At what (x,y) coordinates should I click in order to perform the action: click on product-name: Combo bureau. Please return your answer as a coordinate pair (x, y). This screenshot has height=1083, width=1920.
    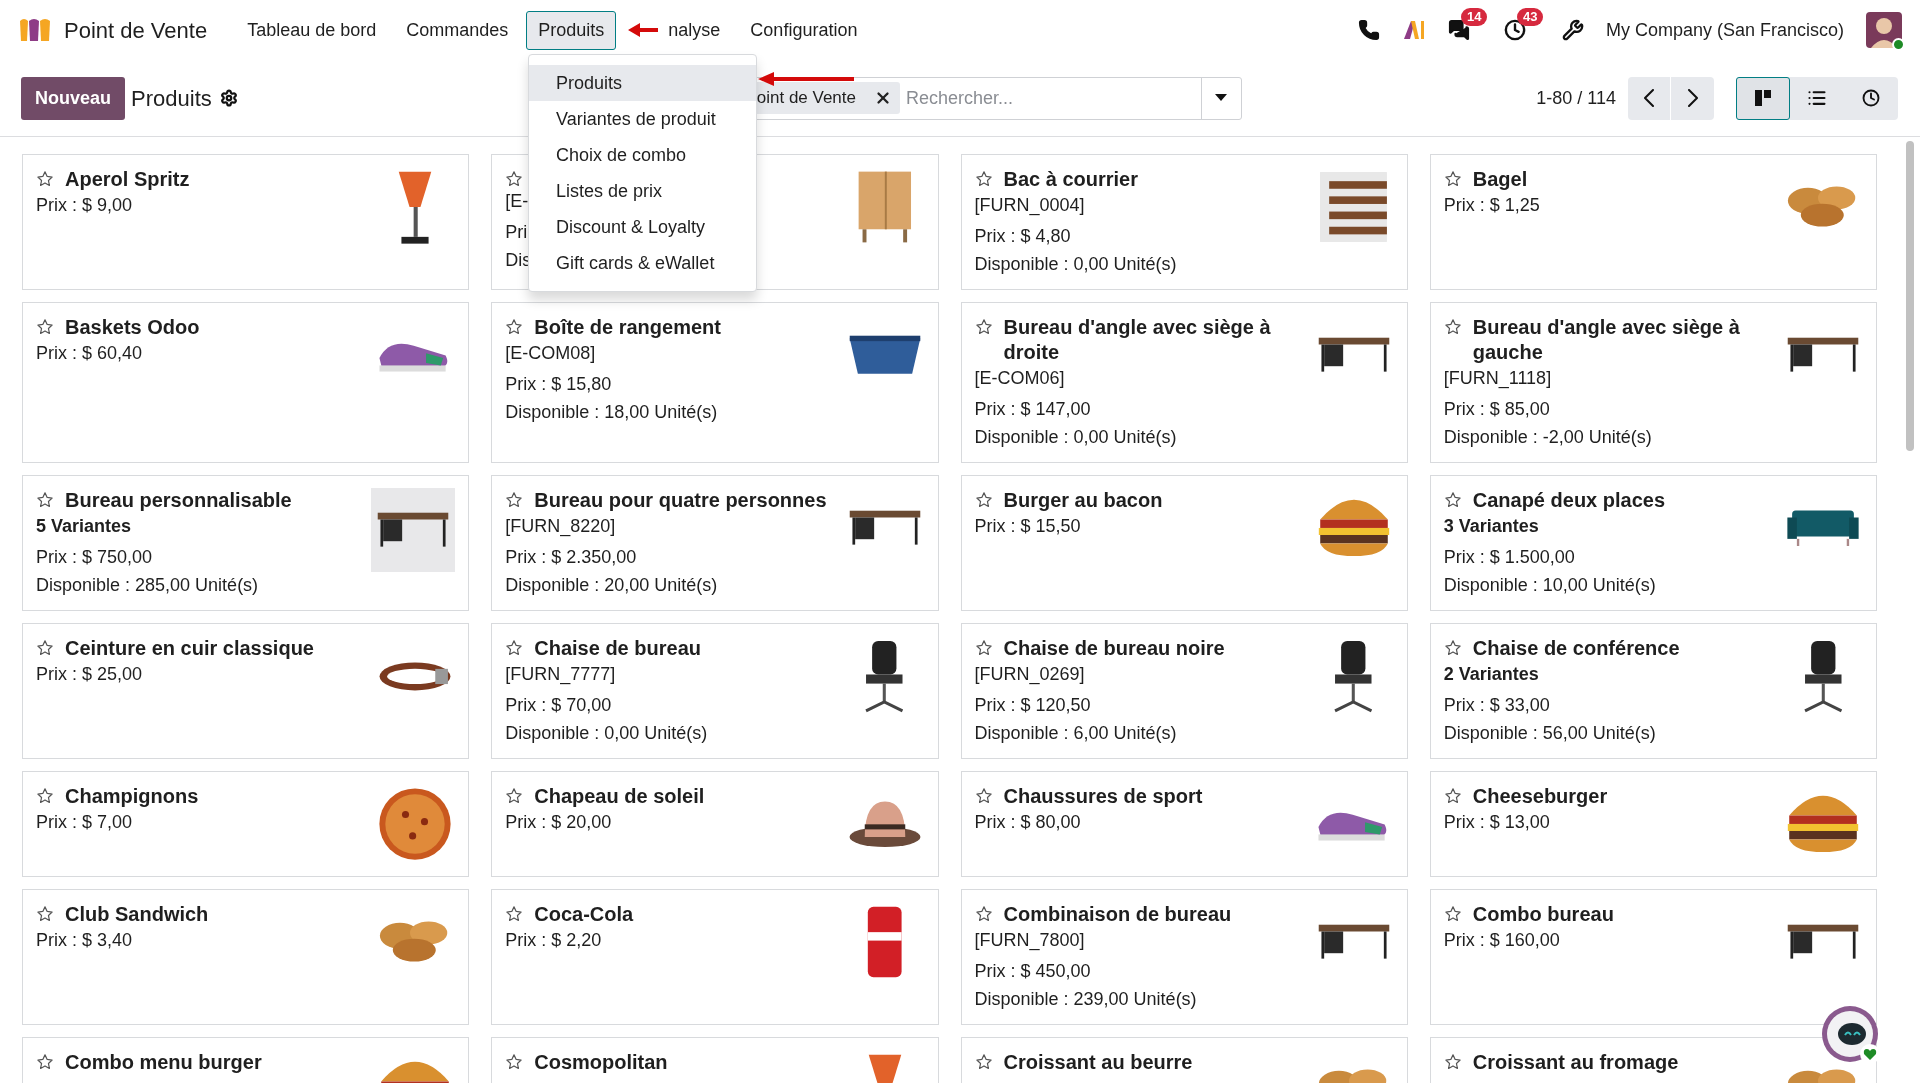
    Looking at the image, I should click on (1543, 914).